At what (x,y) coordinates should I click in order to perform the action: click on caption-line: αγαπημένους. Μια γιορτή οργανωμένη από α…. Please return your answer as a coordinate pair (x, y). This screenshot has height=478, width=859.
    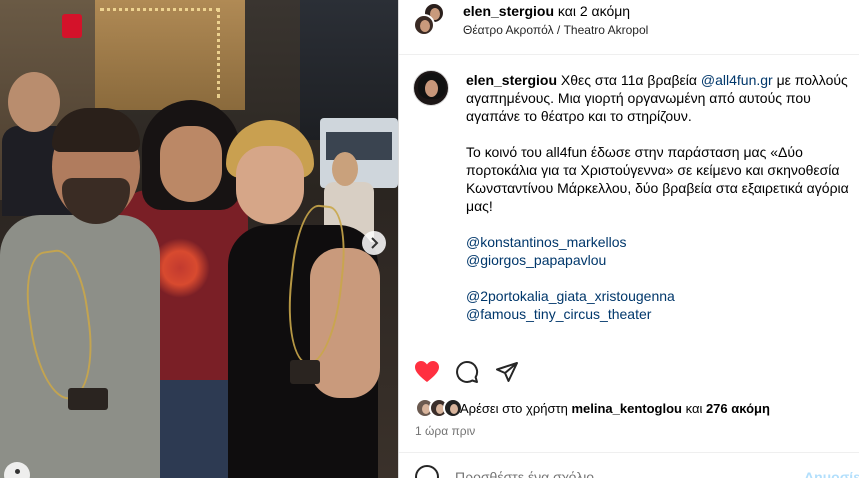
    Looking at the image, I should click on (638, 98).